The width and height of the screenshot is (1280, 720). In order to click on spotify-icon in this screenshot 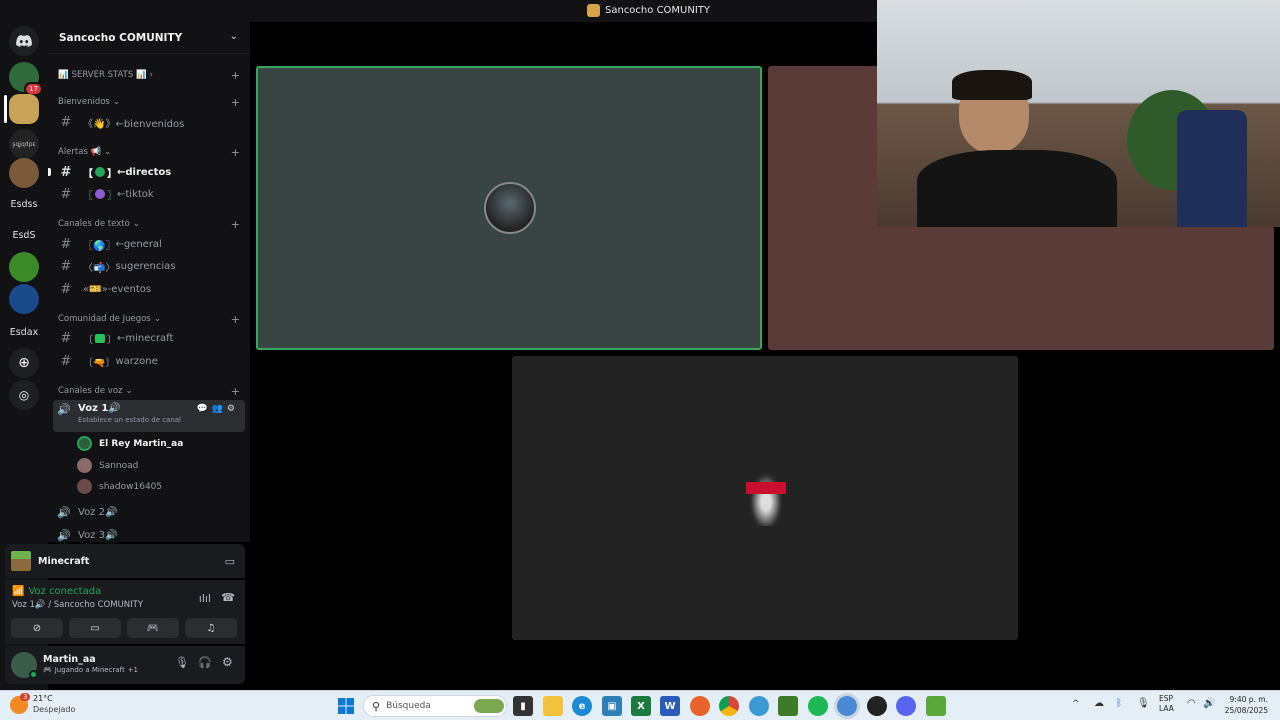, I will do `click(818, 706)`.